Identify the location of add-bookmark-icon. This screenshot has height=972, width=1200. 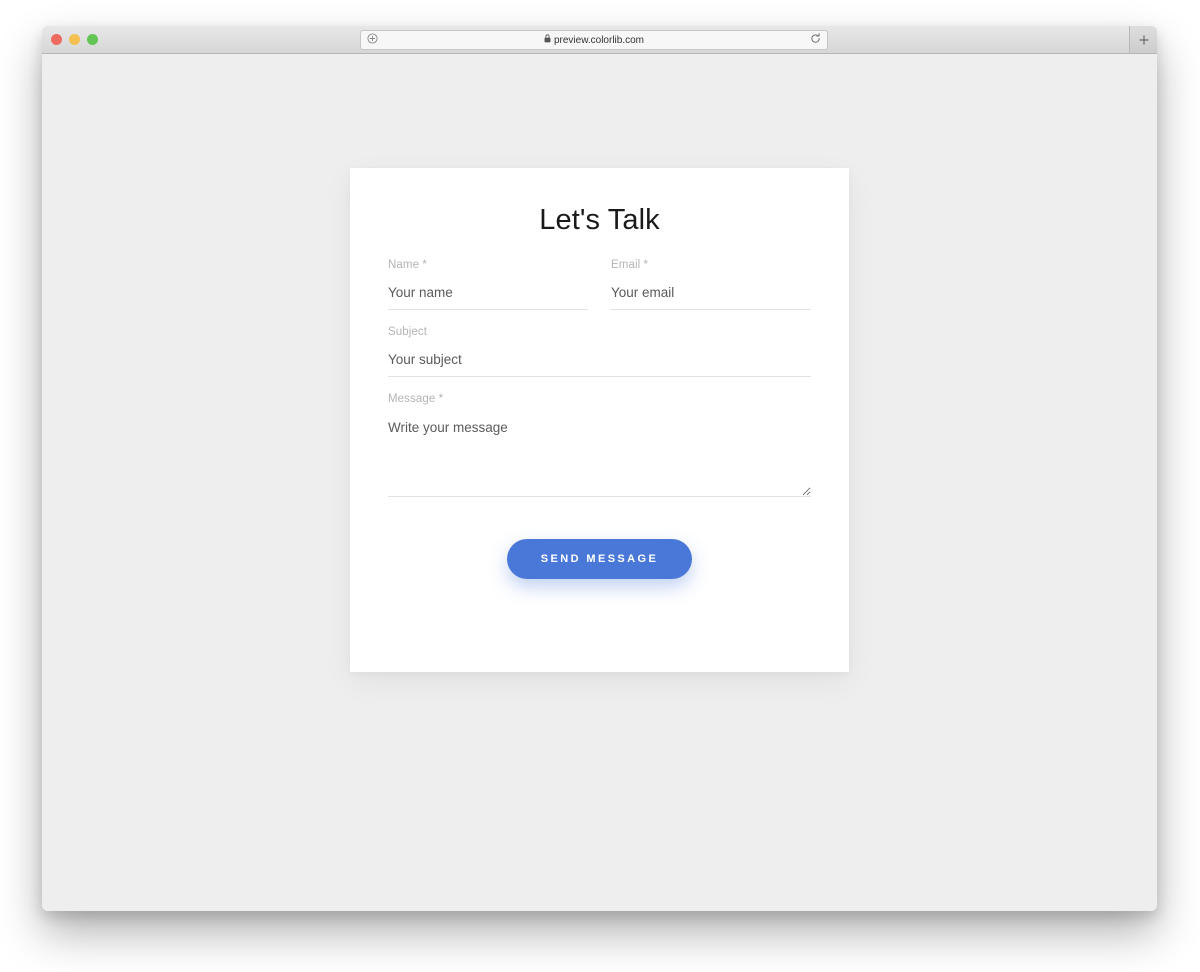
(372, 40).